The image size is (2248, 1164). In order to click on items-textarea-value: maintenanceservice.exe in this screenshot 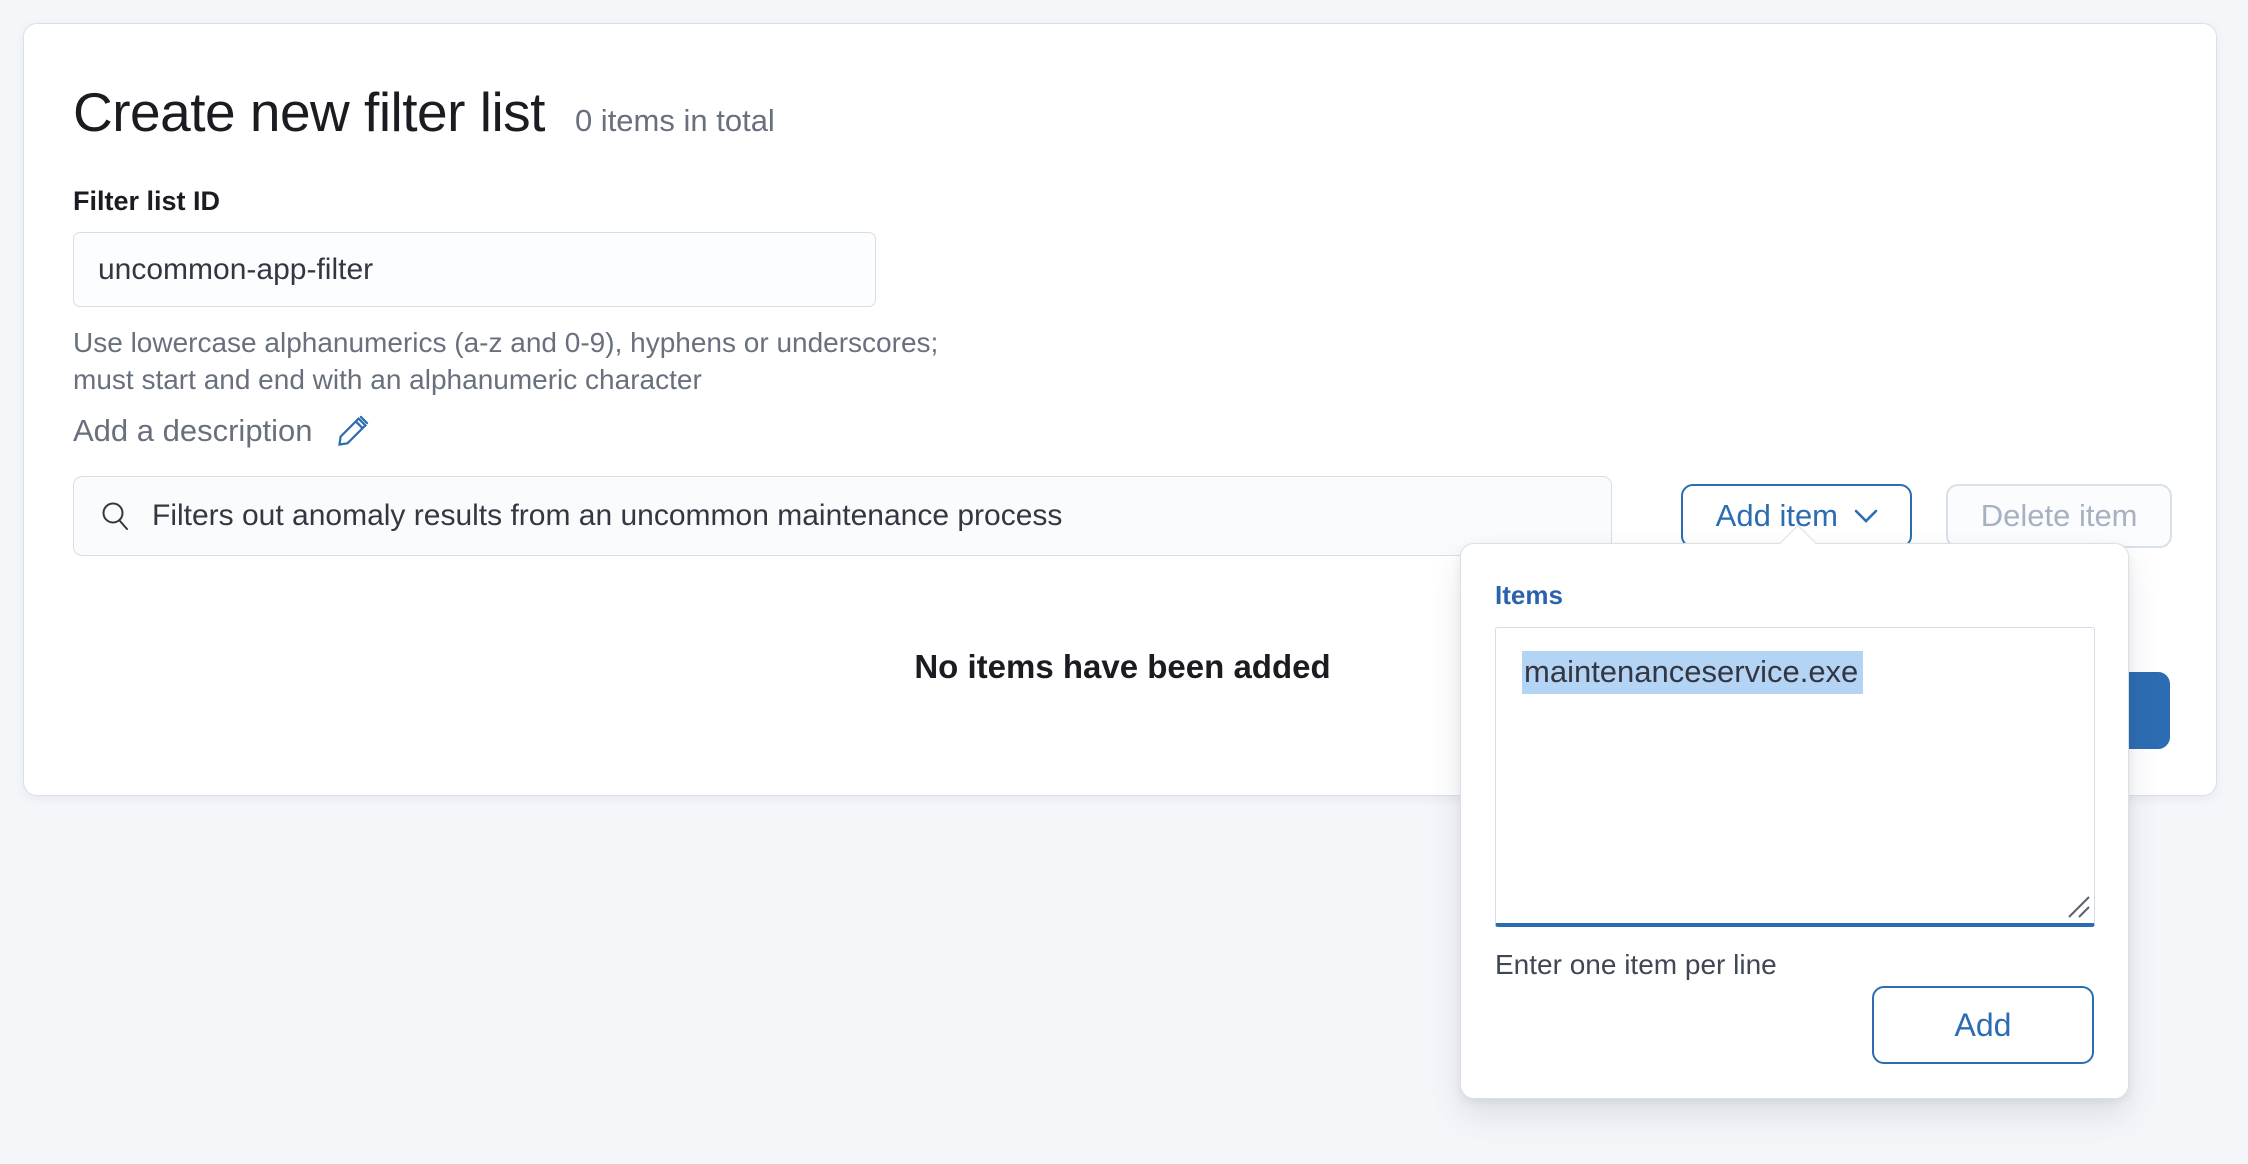, I will do `click(1693, 672)`.